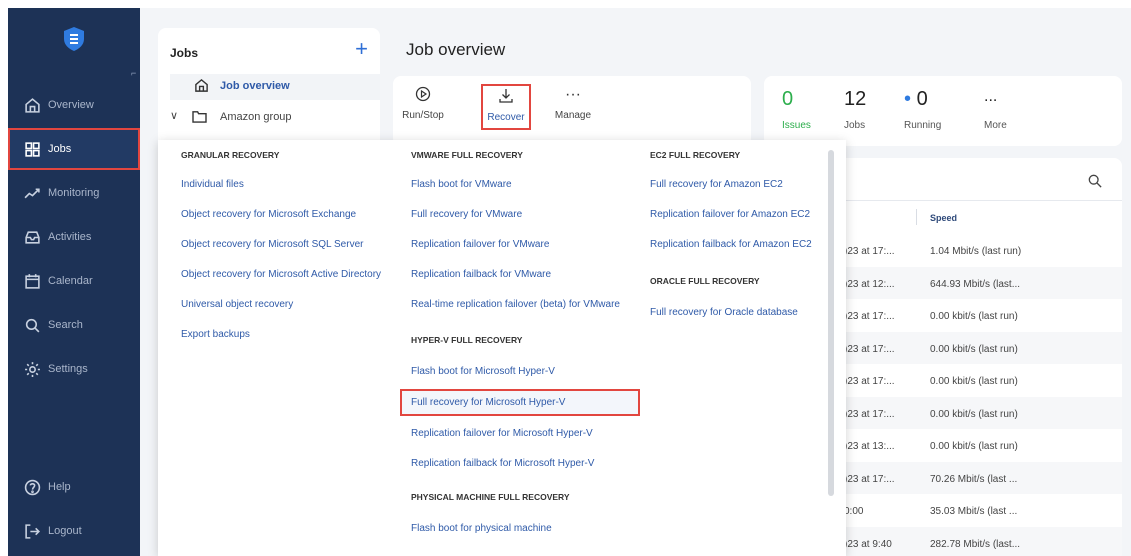 The height and width of the screenshot is (556, 1131). What do you see at coordinates (943, 111) in the screenshot?
I see `job-stats-panel: 0 Issues 12 Jobs • 0 Running ... More` at bounding box center [943, 111].